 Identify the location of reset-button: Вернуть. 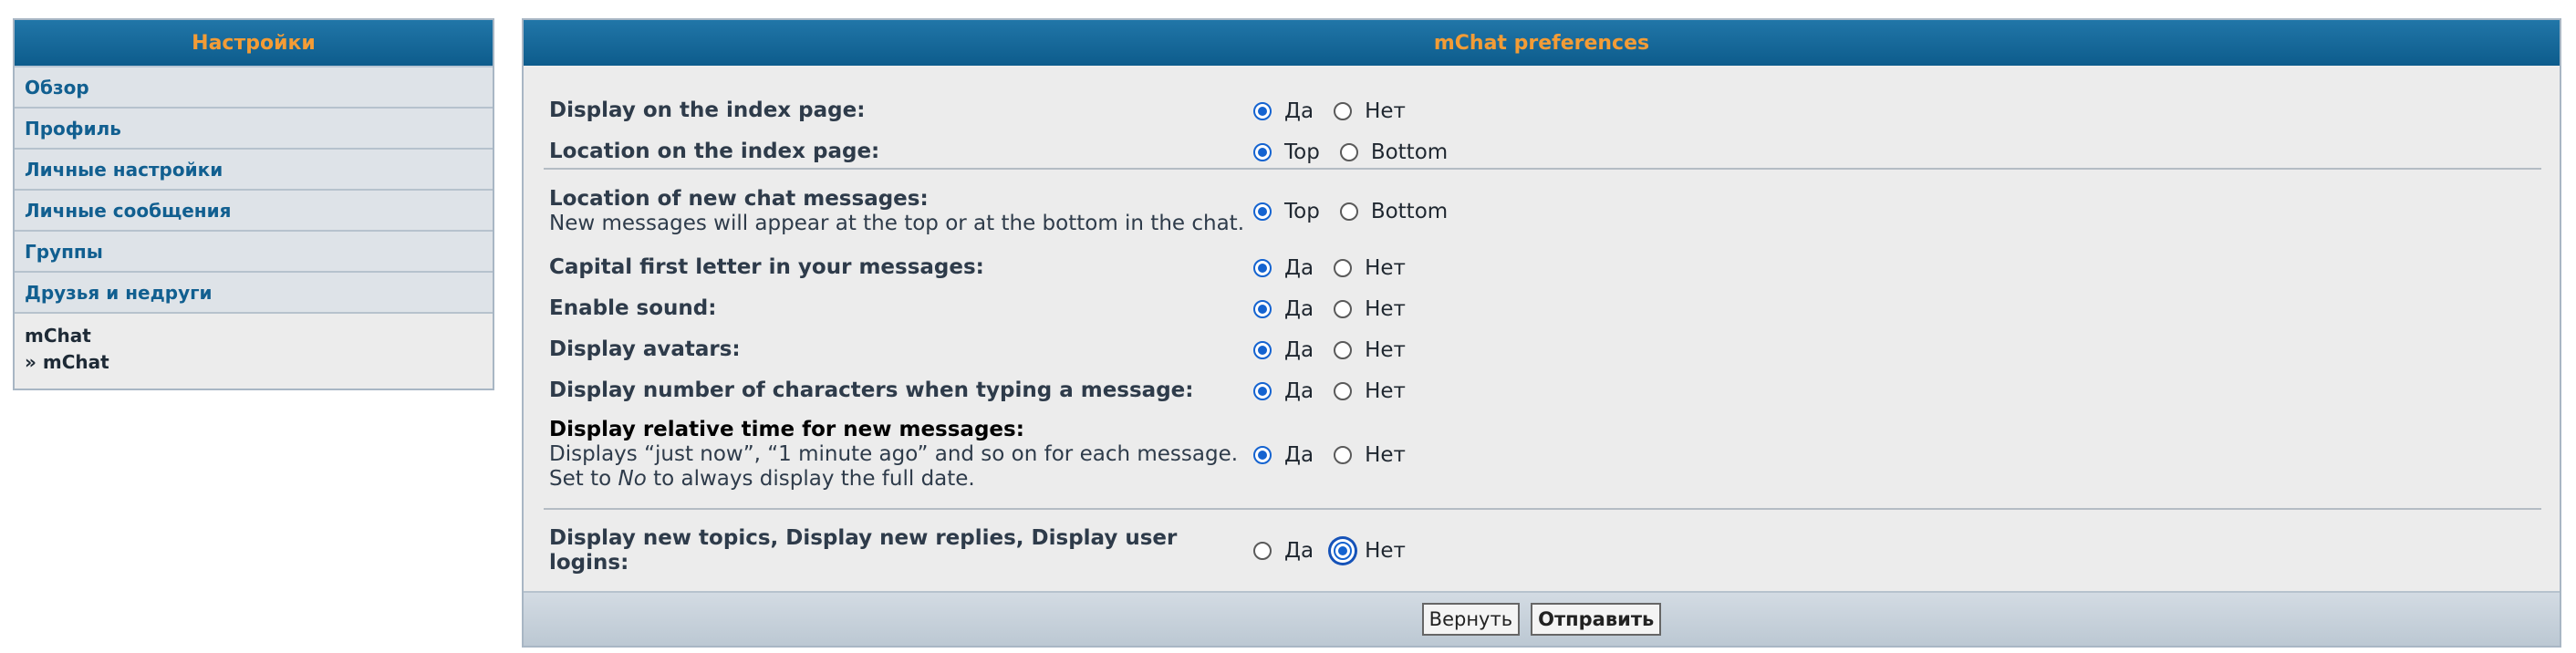
(1471, 619).